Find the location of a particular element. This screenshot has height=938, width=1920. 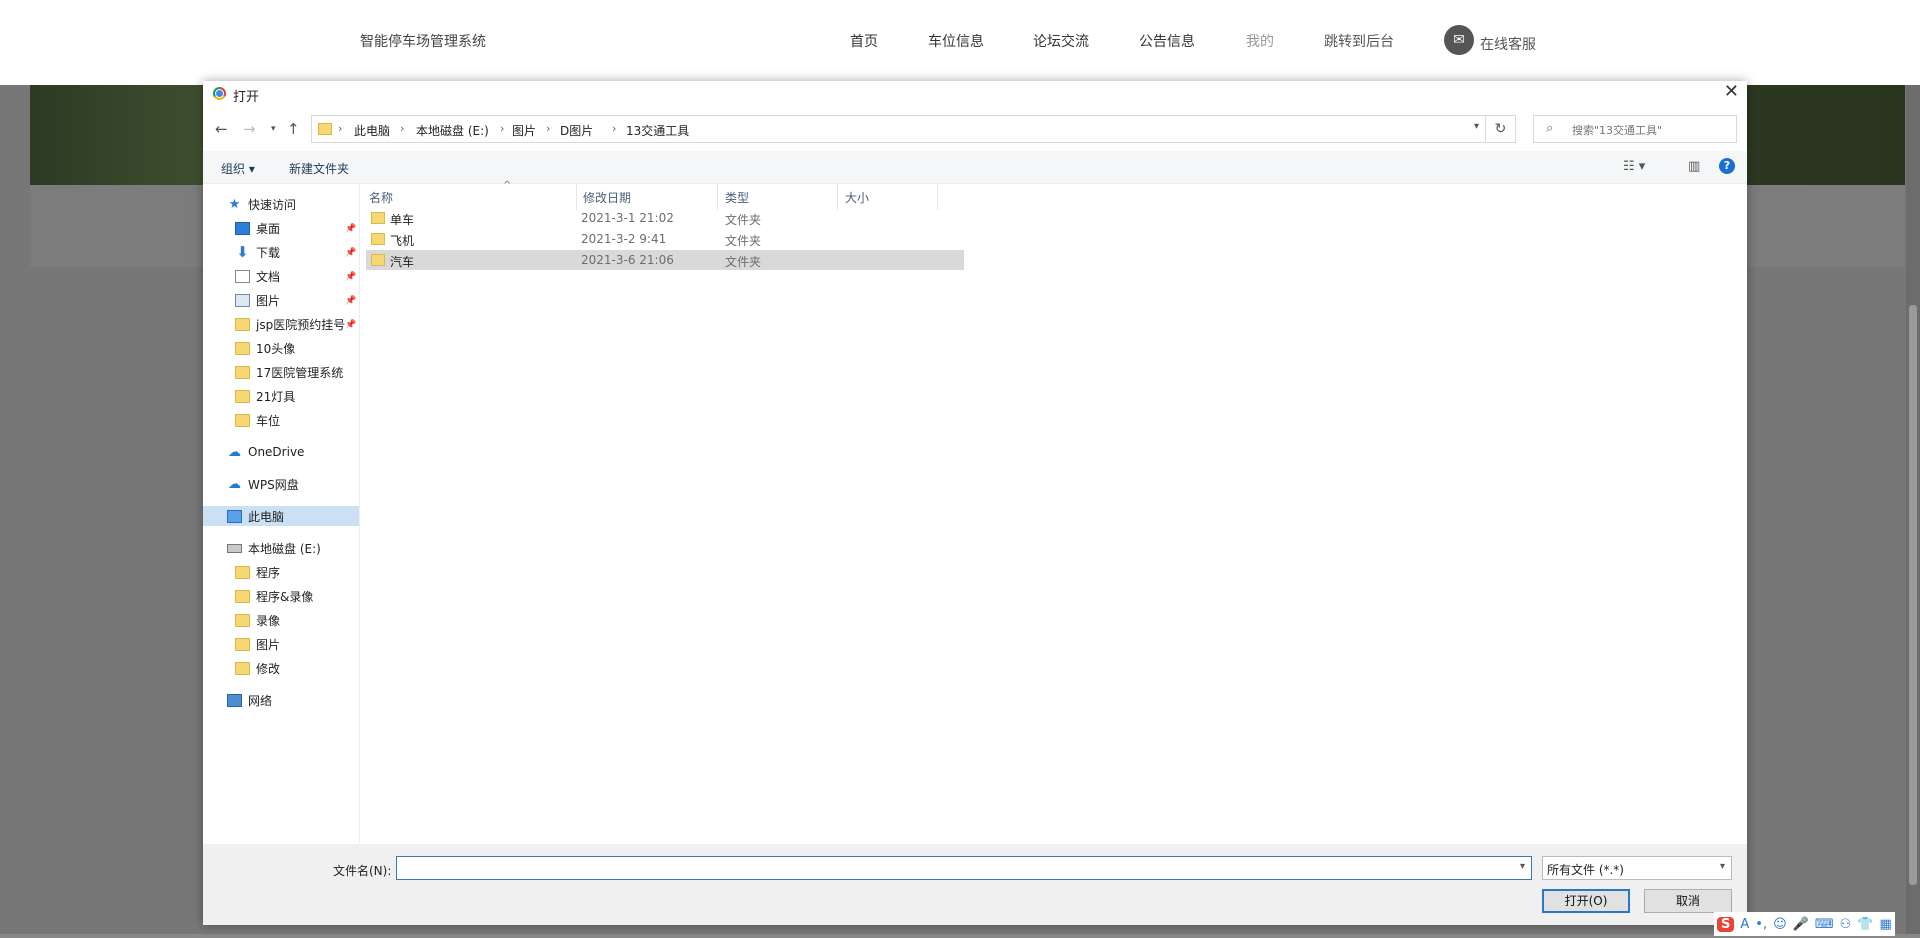

ime-voice-icon: 🎤 is located at coordinates (1801, 924).